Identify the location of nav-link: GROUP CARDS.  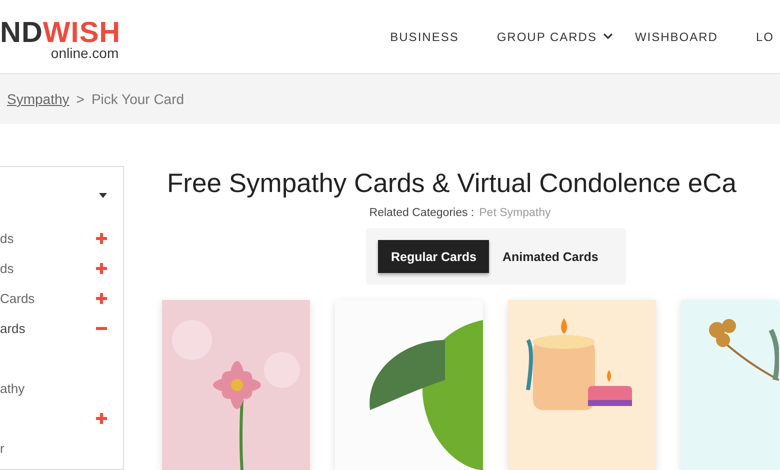
(553, 37).